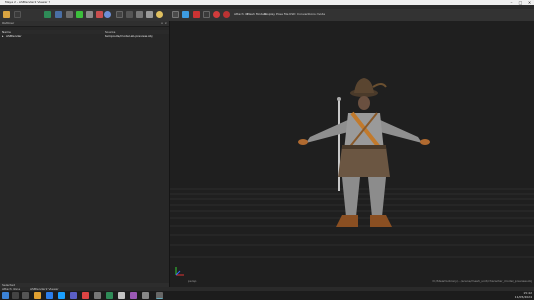 Image resolution: width=534 pixels, height=300 pixels. What do you see at coordinates (165, 23) in the screenshot?
I see `close-panel-icon: ×` at bounding box center [165, 23].